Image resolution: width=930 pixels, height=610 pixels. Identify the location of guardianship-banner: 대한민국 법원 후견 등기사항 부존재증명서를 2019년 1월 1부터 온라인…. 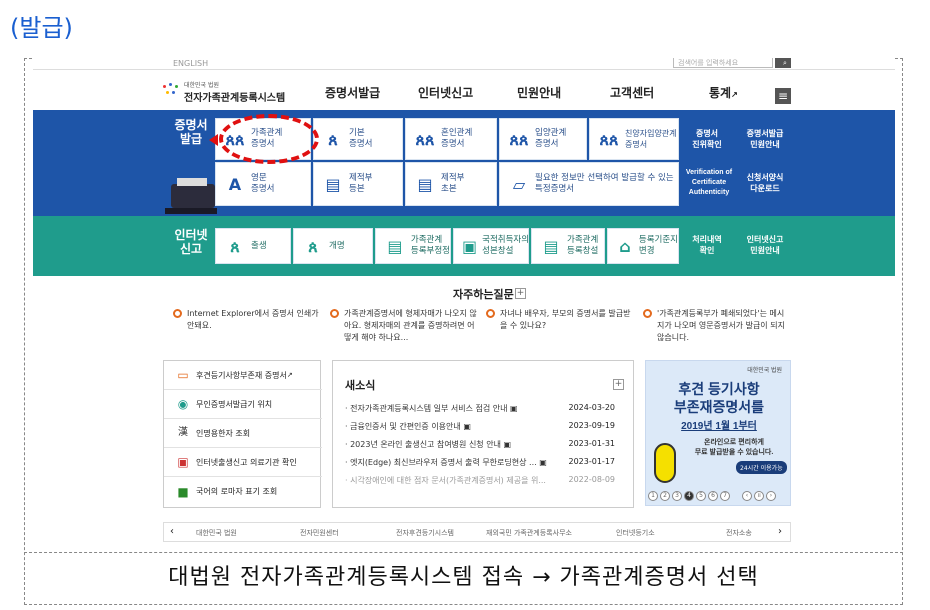
(718, 433).